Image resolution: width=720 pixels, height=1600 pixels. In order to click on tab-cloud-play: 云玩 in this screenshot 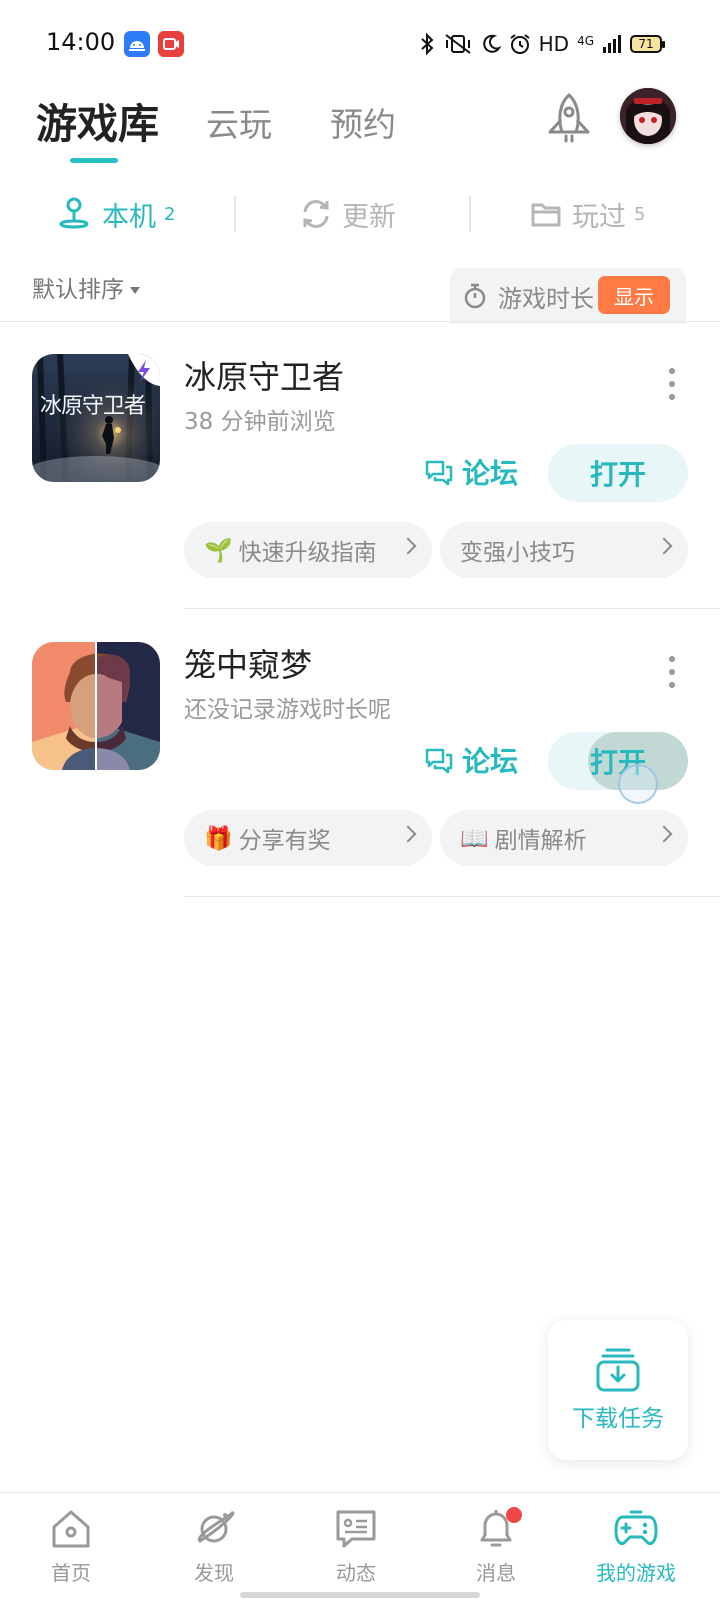, I will do `click(239, 122)`.